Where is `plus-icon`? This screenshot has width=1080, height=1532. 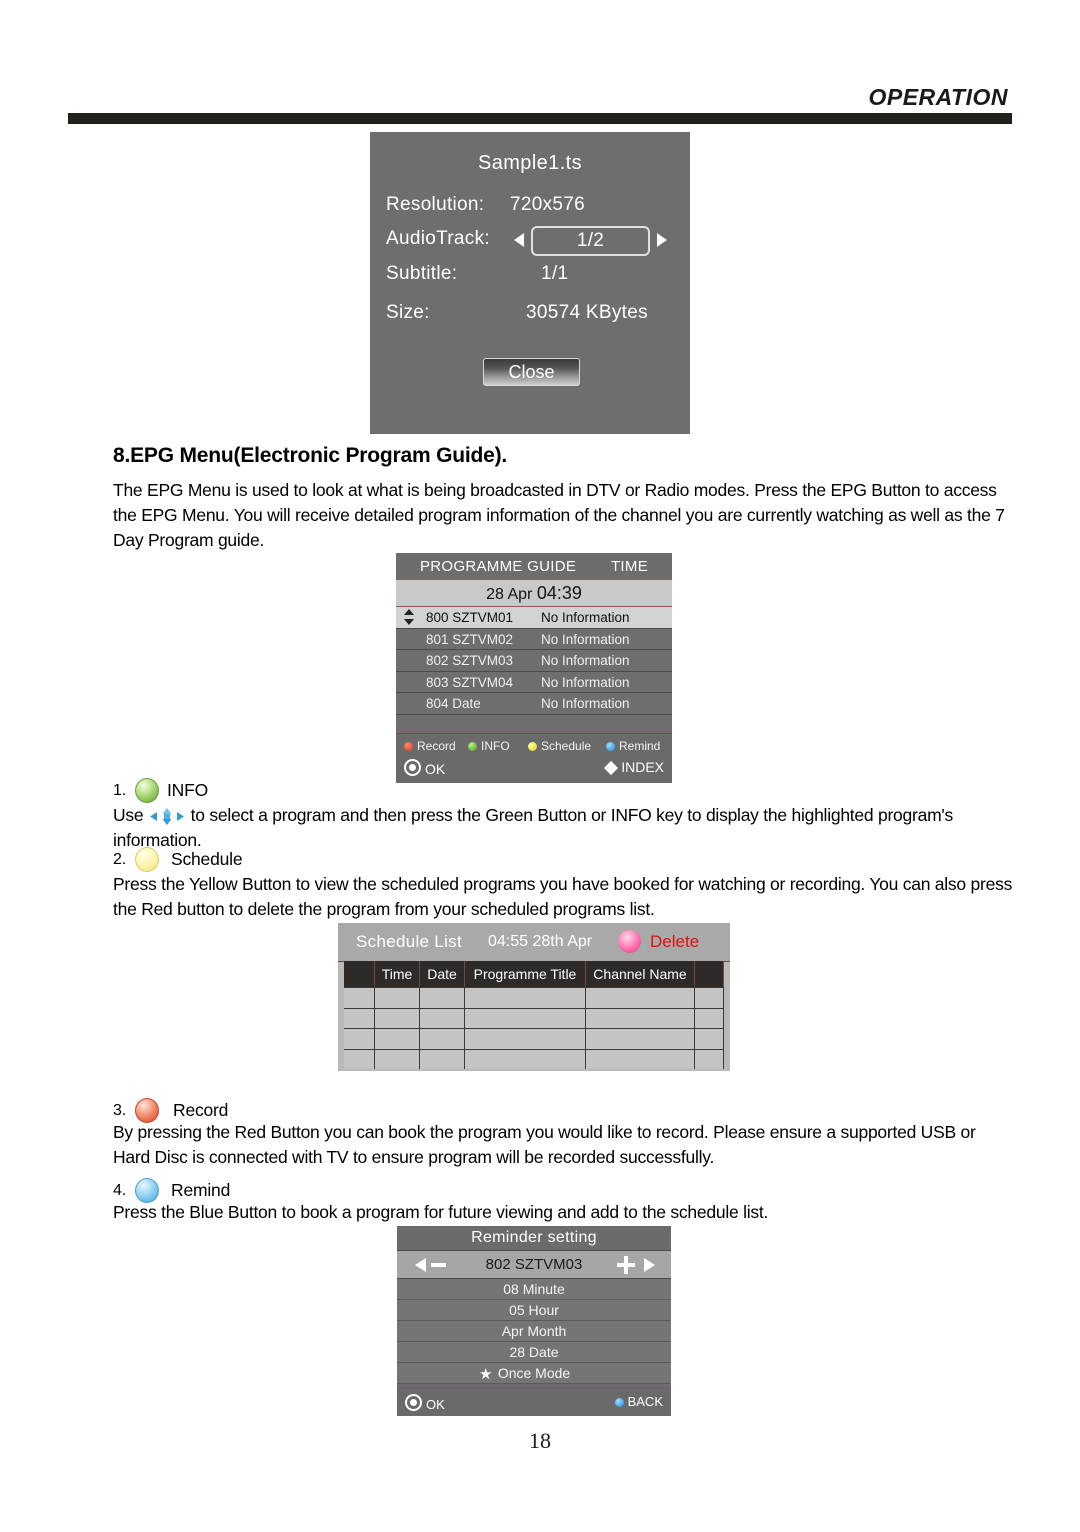
plus-icon is located at coordinates (626, 1265).